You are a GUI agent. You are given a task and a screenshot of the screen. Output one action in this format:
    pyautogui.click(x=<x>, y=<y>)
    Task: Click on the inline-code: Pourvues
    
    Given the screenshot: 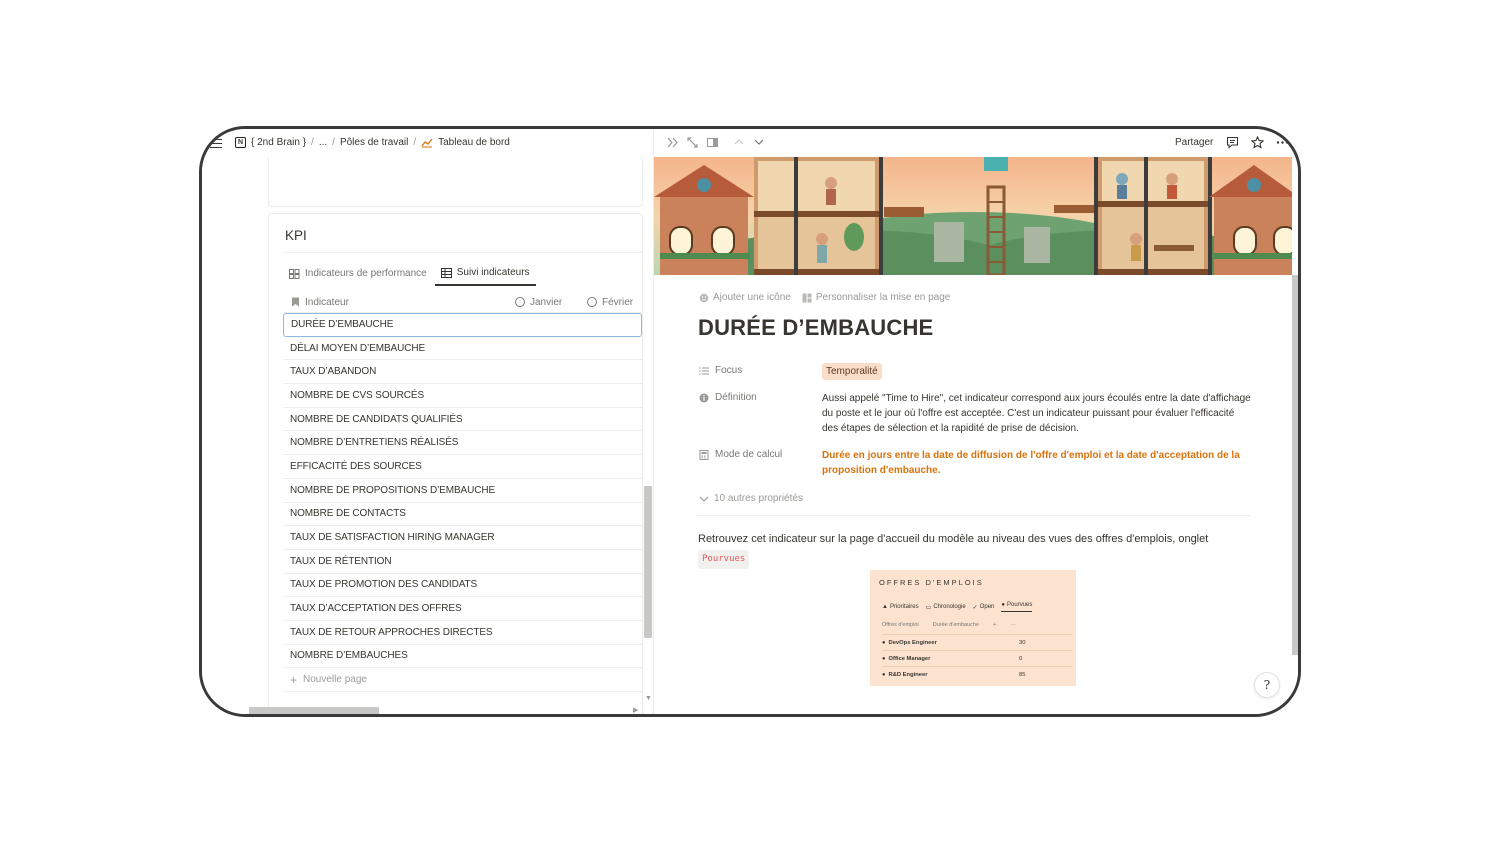 What is the action you would take?
    pyautogui.click(x=724, y=559)
    